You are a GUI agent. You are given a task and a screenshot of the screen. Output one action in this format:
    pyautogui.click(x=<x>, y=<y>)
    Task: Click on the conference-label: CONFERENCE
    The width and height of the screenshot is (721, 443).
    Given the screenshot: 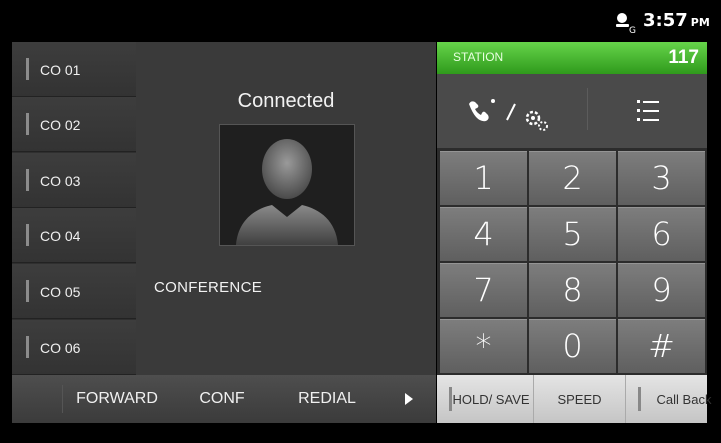 What is the action you would take?
    pyautogui.click(x=208, y=287)
    